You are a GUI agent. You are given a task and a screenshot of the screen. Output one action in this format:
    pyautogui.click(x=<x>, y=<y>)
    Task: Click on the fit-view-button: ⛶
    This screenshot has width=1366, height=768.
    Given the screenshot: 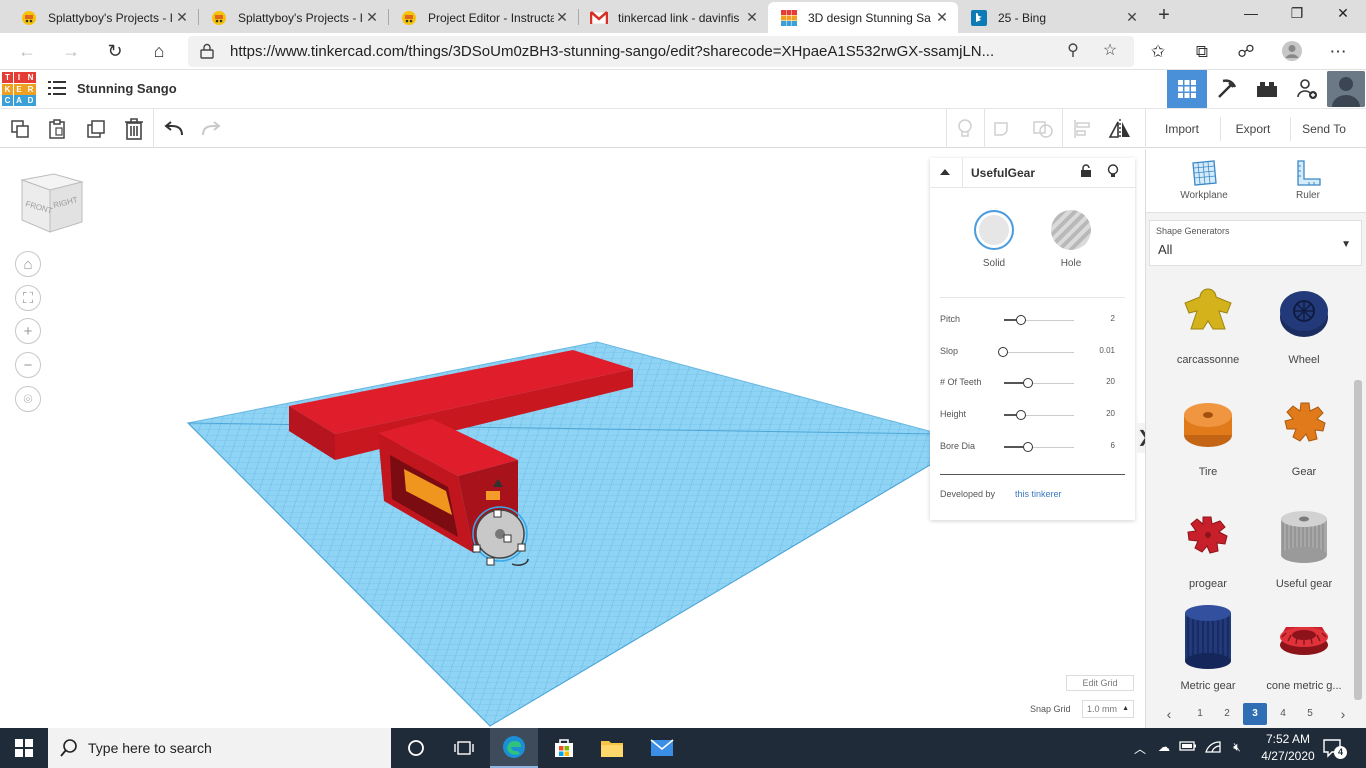 What is the action you would take?
    pyautogui.click(x=28, y=298)
    